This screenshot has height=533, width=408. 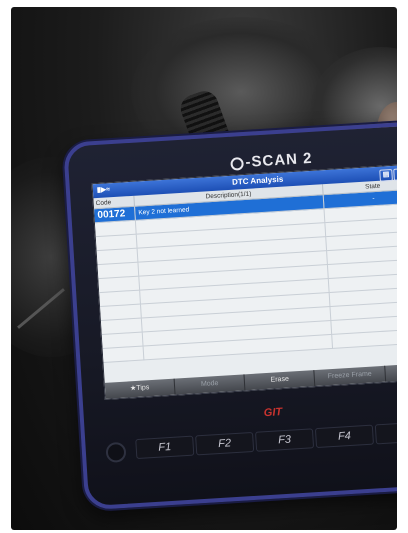 What do you see at coordinates (237, 163) in the screenshot?
I see `brand-c-icon` at bounding box center [237, 163].